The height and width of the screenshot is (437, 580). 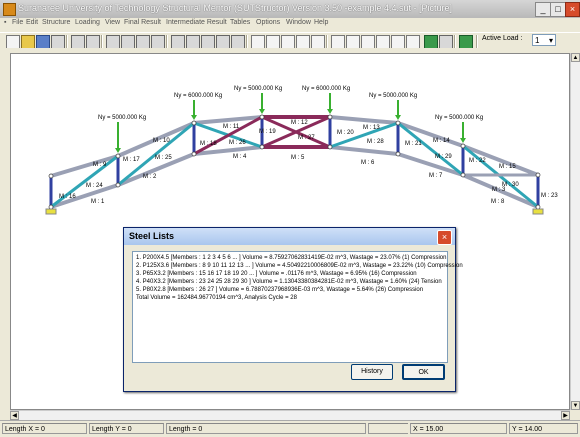 I want to click on member-load-icon, so click(x=398, y=42).